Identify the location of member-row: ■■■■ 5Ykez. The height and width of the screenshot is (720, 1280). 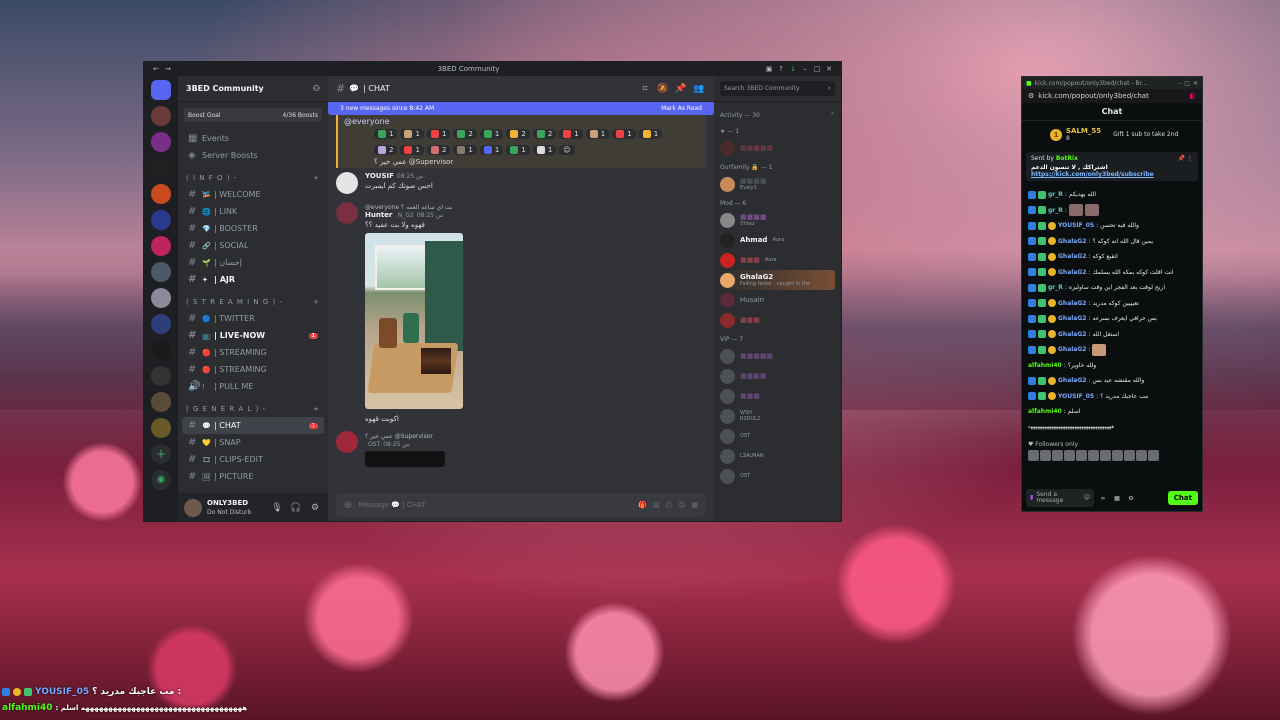
(777, 220).